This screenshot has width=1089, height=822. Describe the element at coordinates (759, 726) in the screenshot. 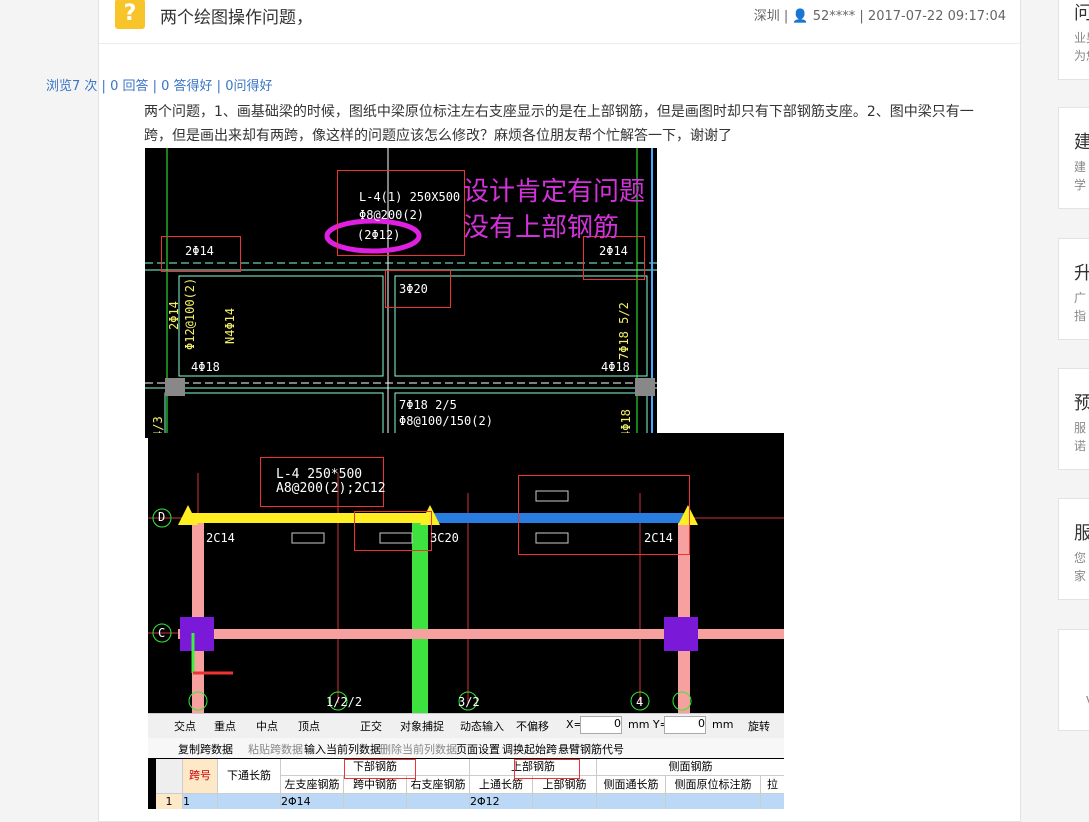

I see `rotate-checkbox: 旋转` at that location.